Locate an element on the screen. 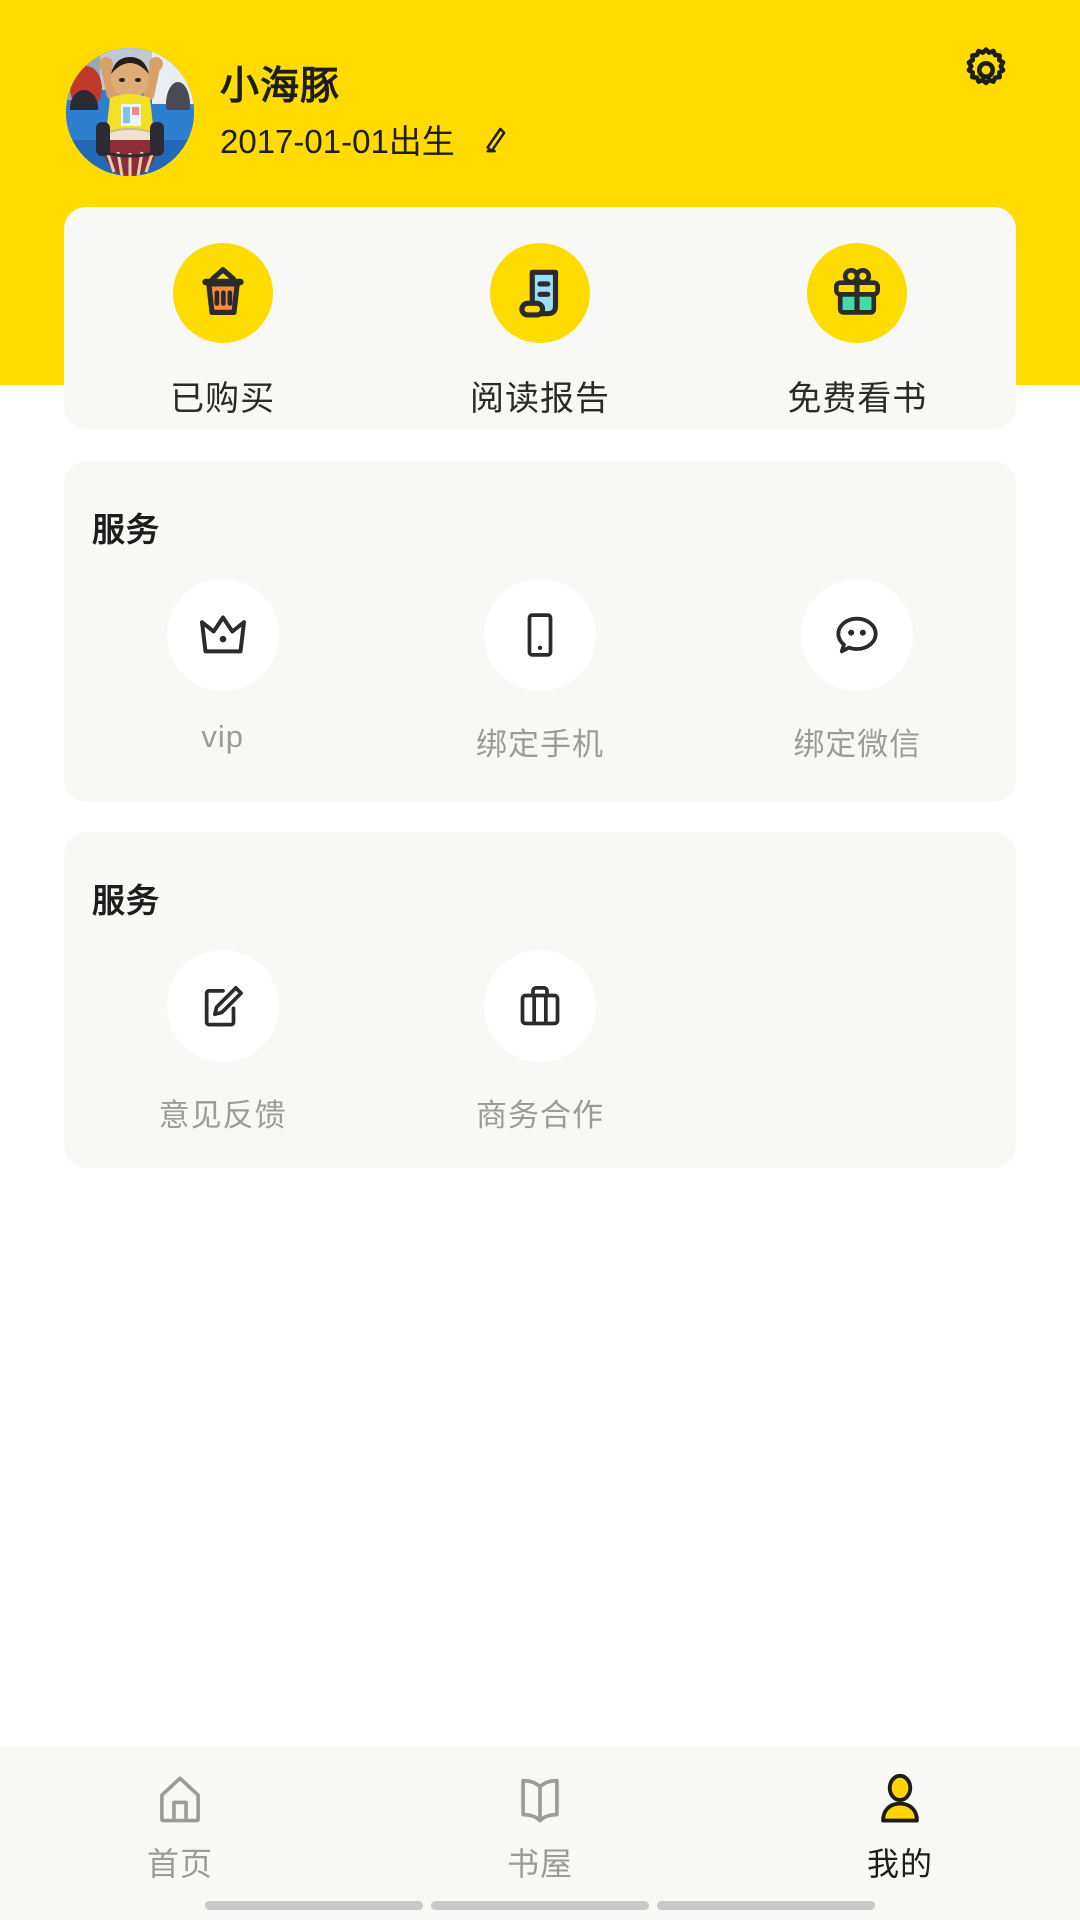 This screenshot has width=1080, height=1920. service-item-bind-phone: 绑定手机 is located at coordinates (539, 671).